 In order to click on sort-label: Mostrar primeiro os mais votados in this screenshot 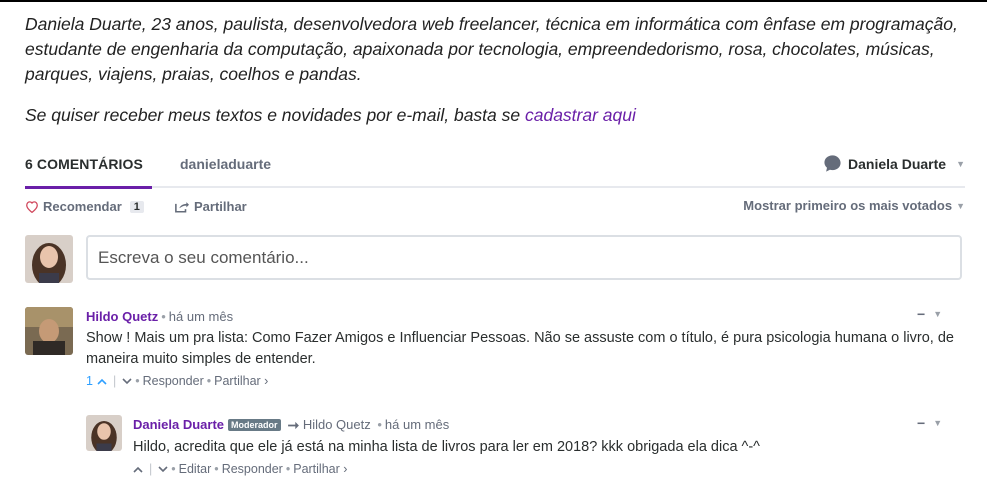, I will do `click(848, 205)`.